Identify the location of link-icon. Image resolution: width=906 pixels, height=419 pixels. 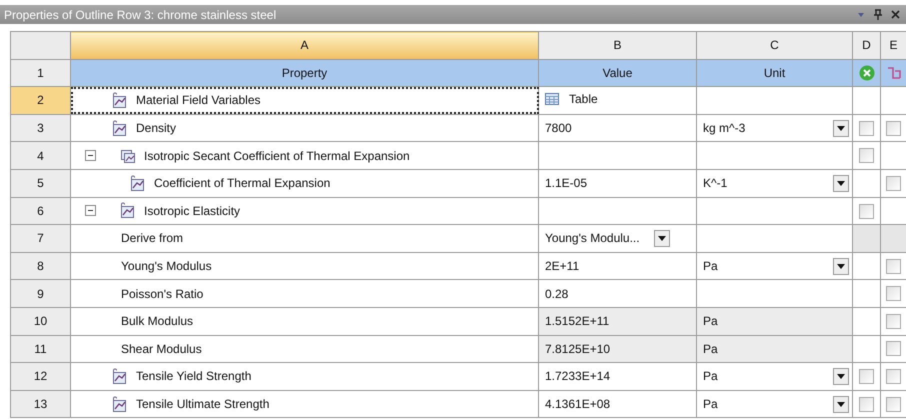
(894, 72).